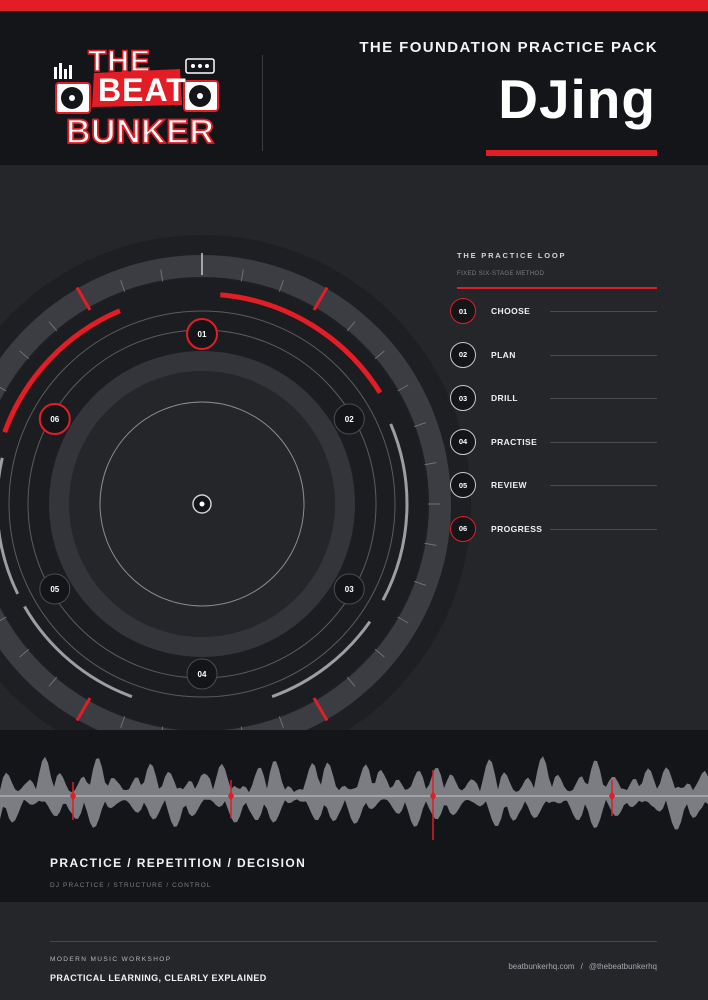 The width and height of the screenshot is (708, 1000). I want to click on loop-item-practise: 04 PRACTISE, so click(553, 442).